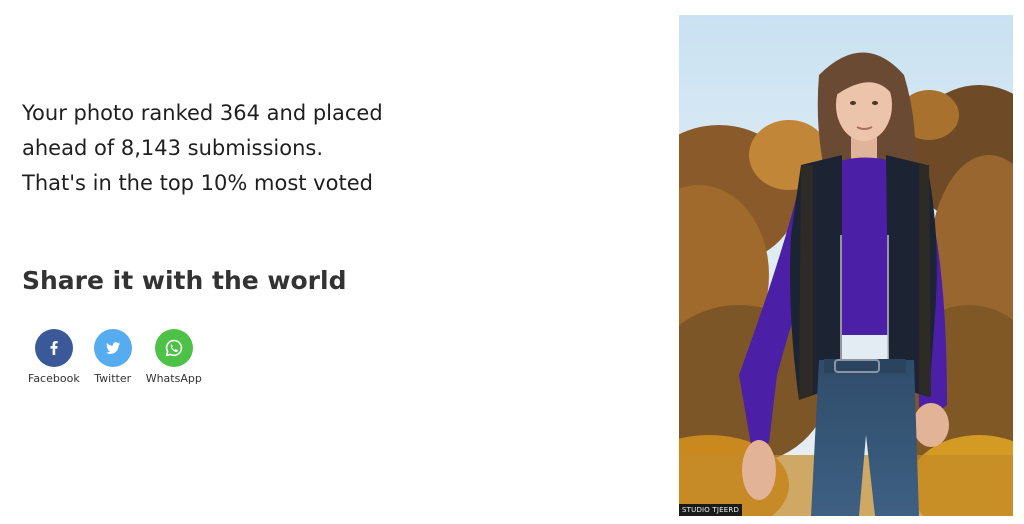 The height and width of the screenshot is (524, 1024). Describe the element at coordinates (711, 510) in the screenshot. I see `photo-watermark: STUDIO TJEERD` at that location.